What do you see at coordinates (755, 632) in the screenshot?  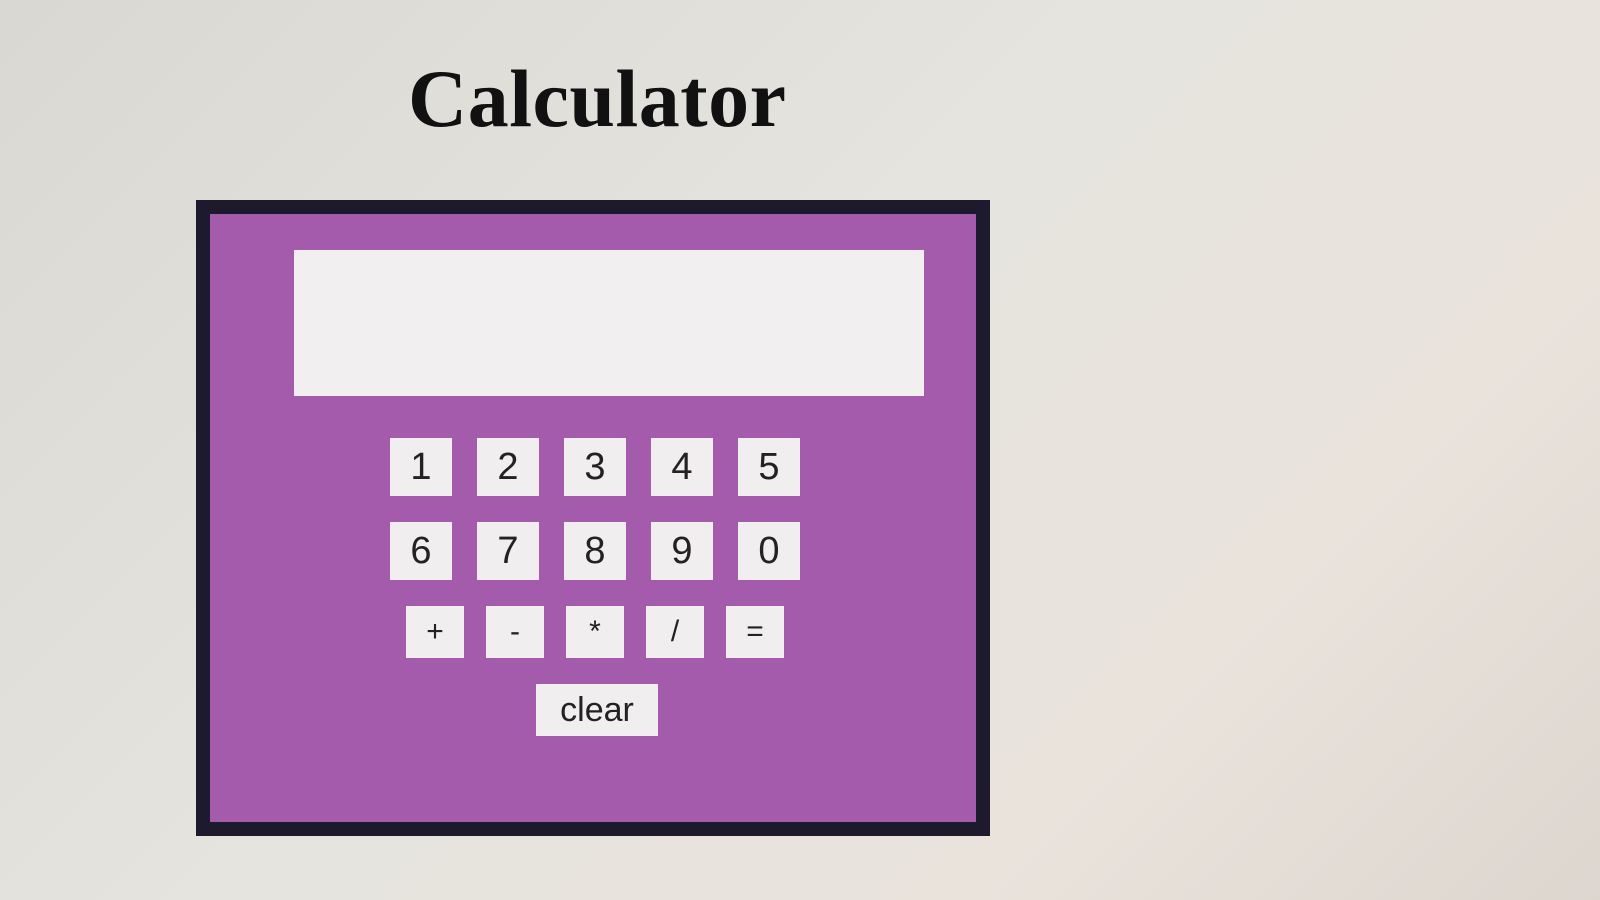 I see `key-equals: =` at bounding box center [755, 632].